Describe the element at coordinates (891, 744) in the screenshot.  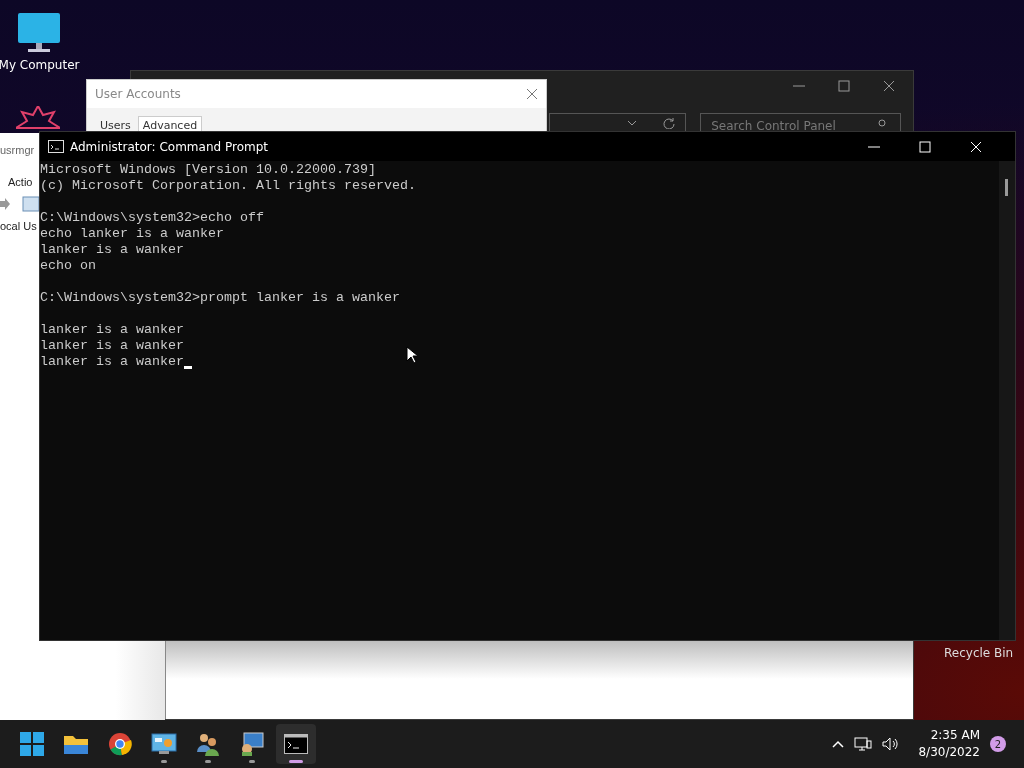
I see `volume-icon` at that location.